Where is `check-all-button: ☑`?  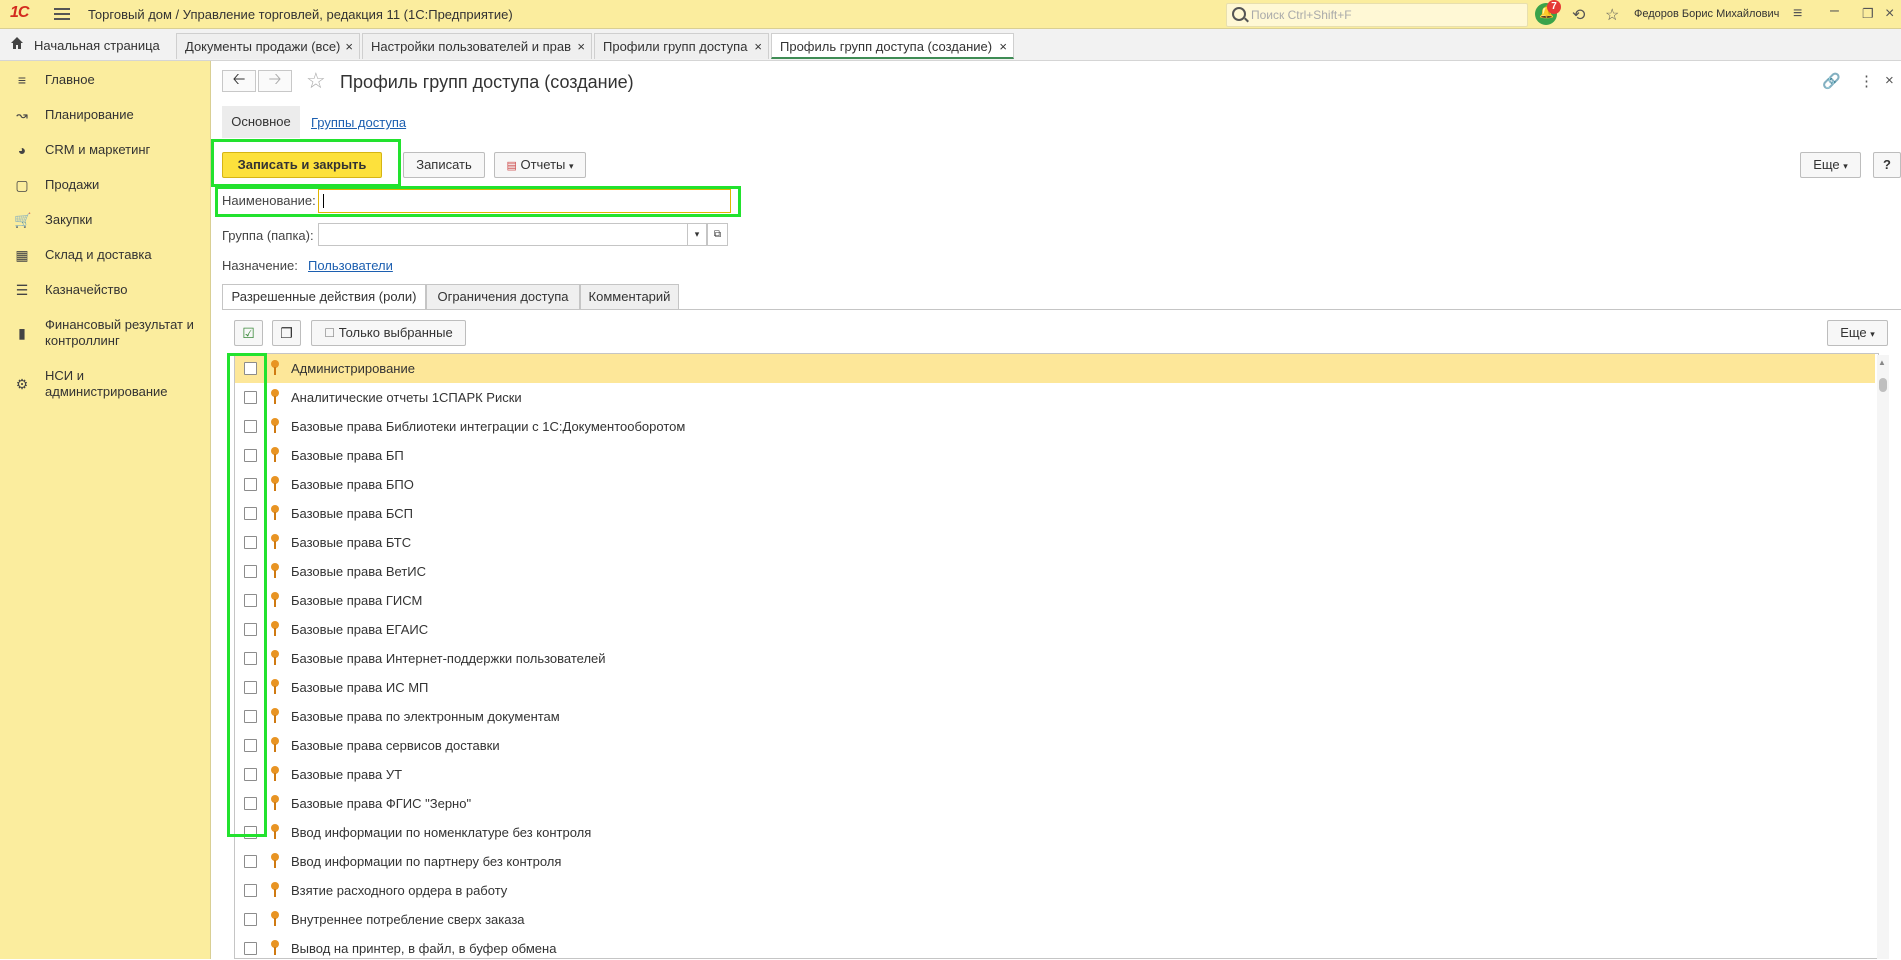 check-all-button: ☑ is located at coordinates (248, 333).